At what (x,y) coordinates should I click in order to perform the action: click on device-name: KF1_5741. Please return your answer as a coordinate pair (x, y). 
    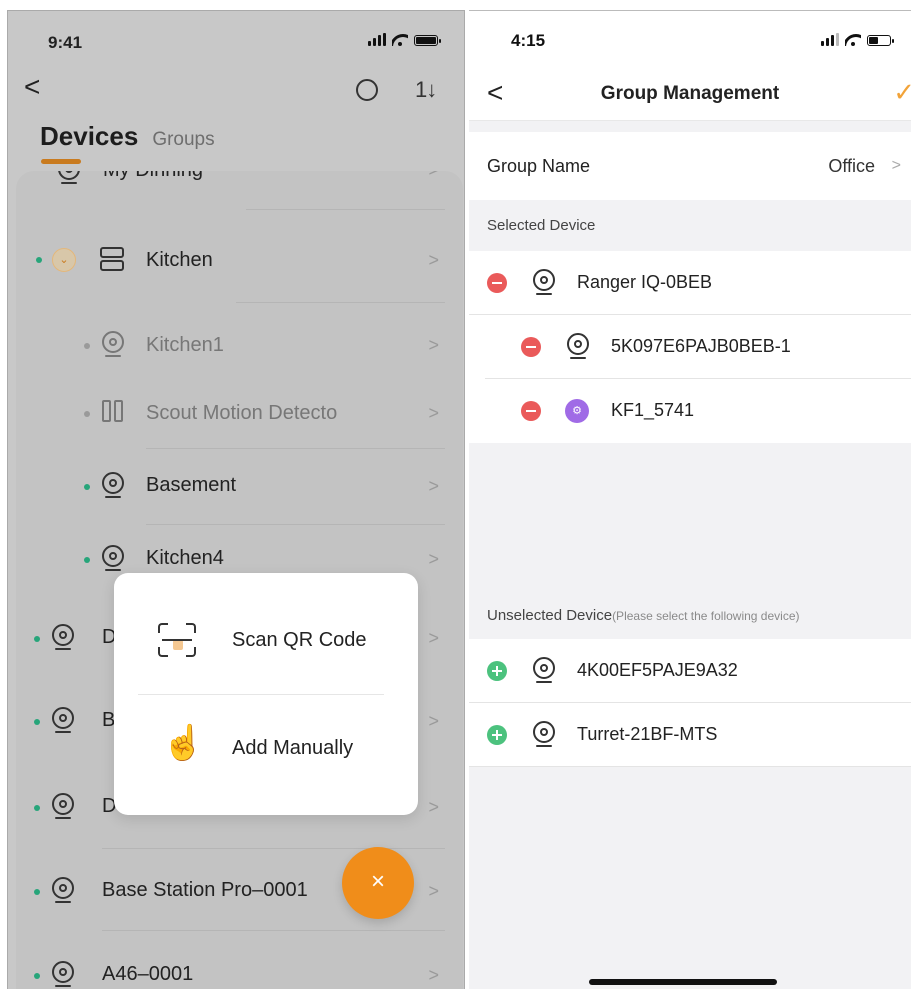
    Looking at the image, I should click on (653, 410).